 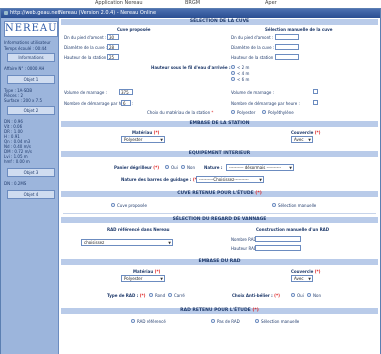 What do you see at coordinates (252, 295) in the screenshot?
I see `anti-belier-text: Choix Anti-bélier :` at bounding box center [252, 295].